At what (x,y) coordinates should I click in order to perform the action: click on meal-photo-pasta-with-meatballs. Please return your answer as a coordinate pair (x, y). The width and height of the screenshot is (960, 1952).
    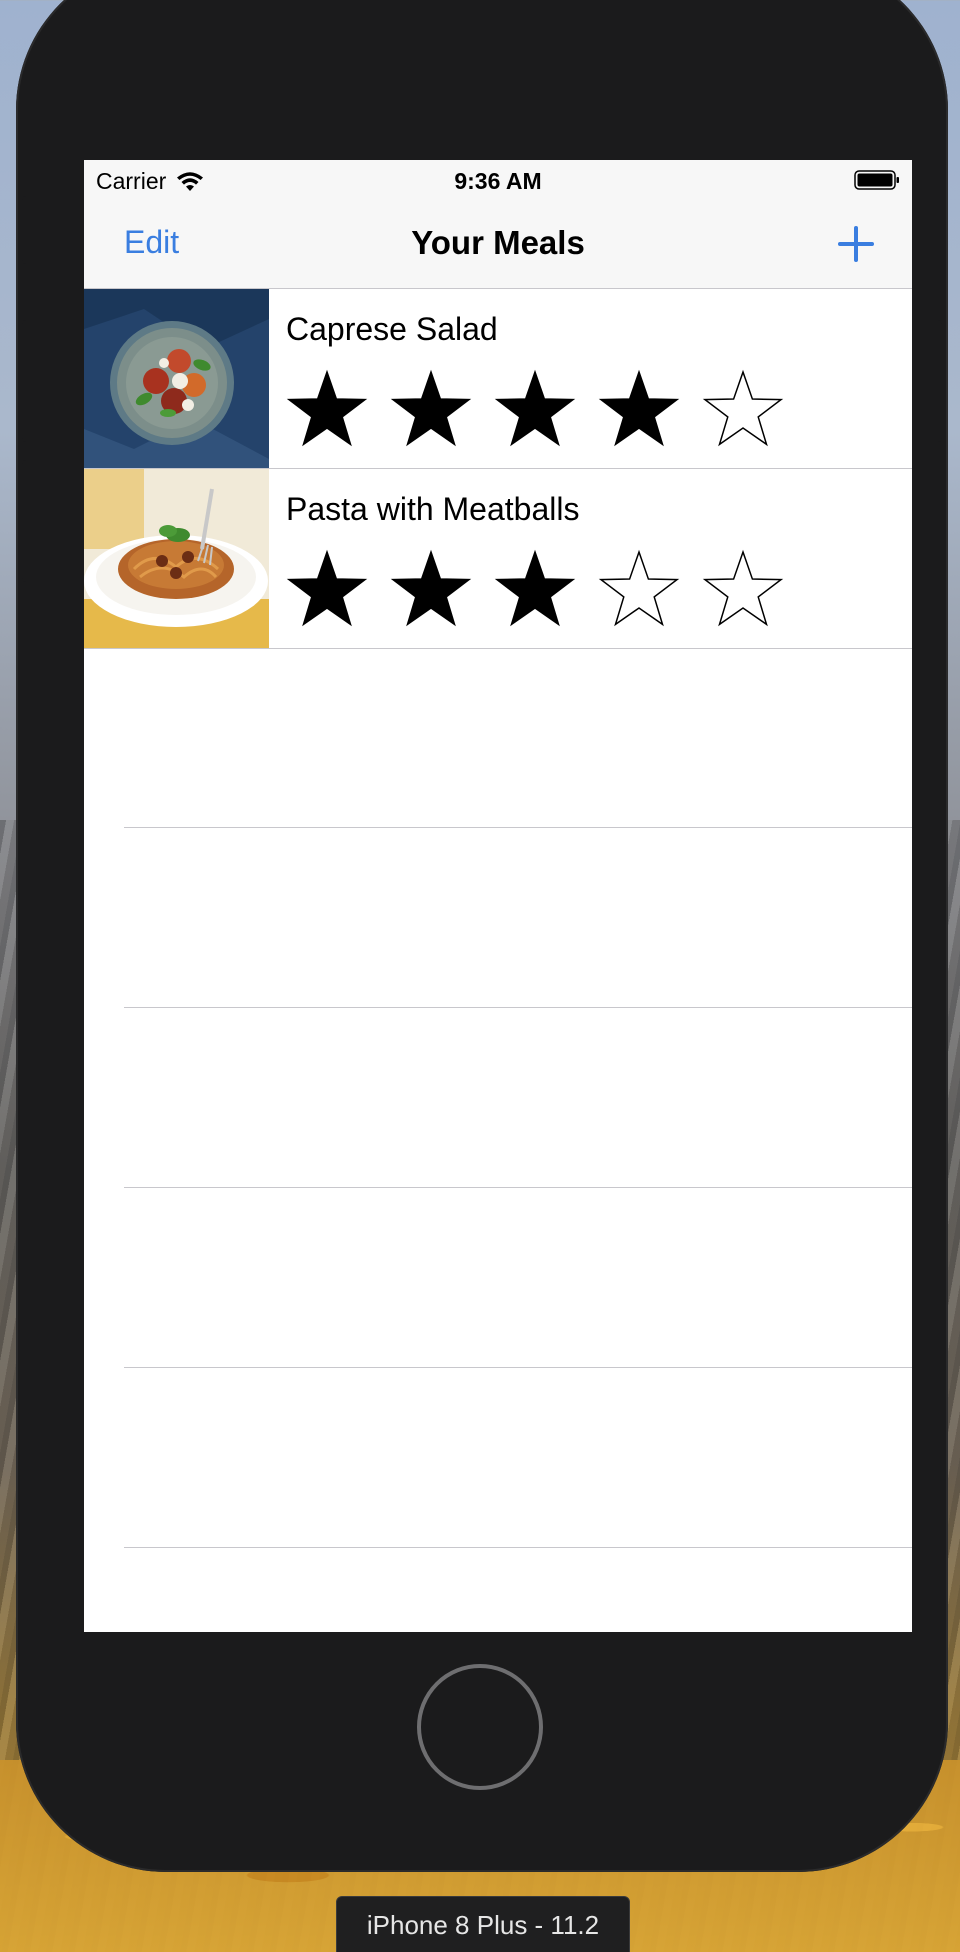
    Looking at the image, I should click on (176, 558).